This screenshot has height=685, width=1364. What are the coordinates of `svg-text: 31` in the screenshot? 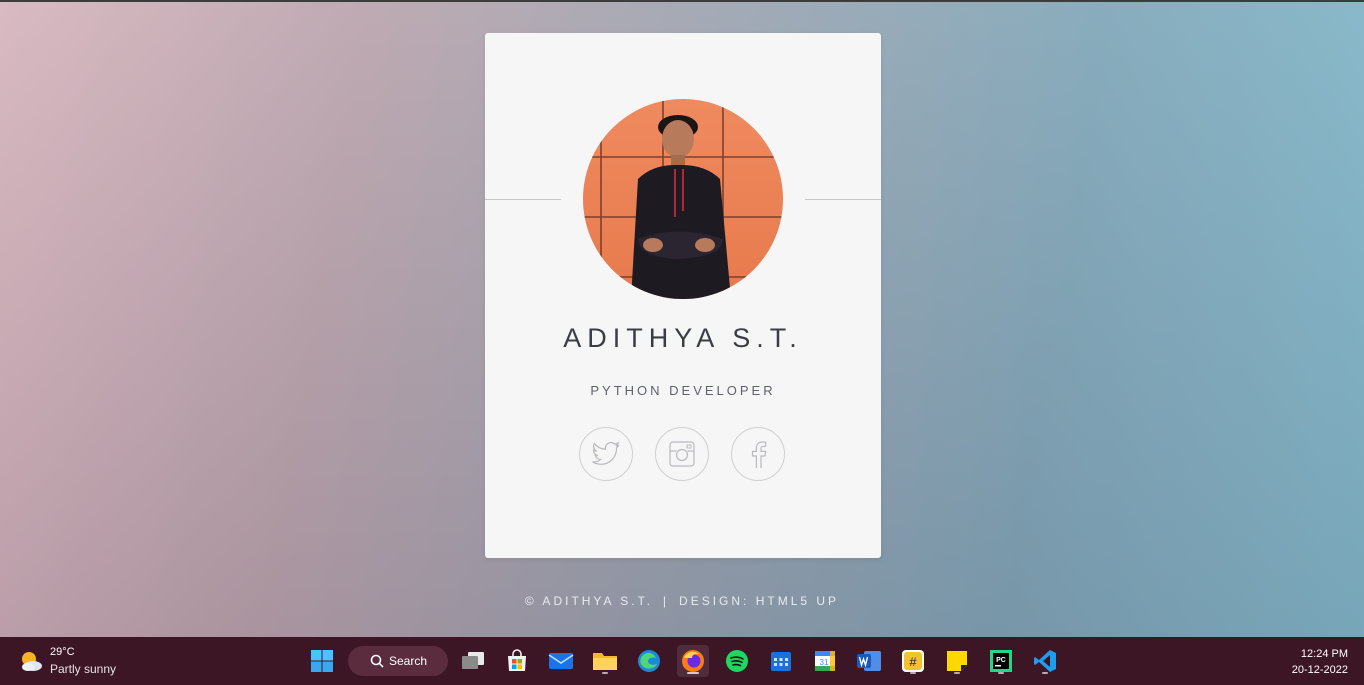 It's located at (824, 662).